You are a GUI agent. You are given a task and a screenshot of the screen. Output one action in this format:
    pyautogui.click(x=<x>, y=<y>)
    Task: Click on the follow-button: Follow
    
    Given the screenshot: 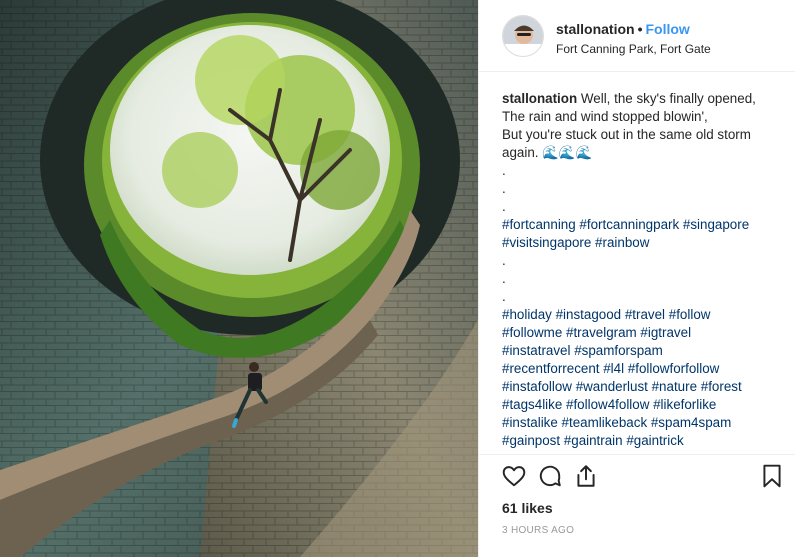 What is the action you would take?
    pyautogui.click(x=667, y=29)
    